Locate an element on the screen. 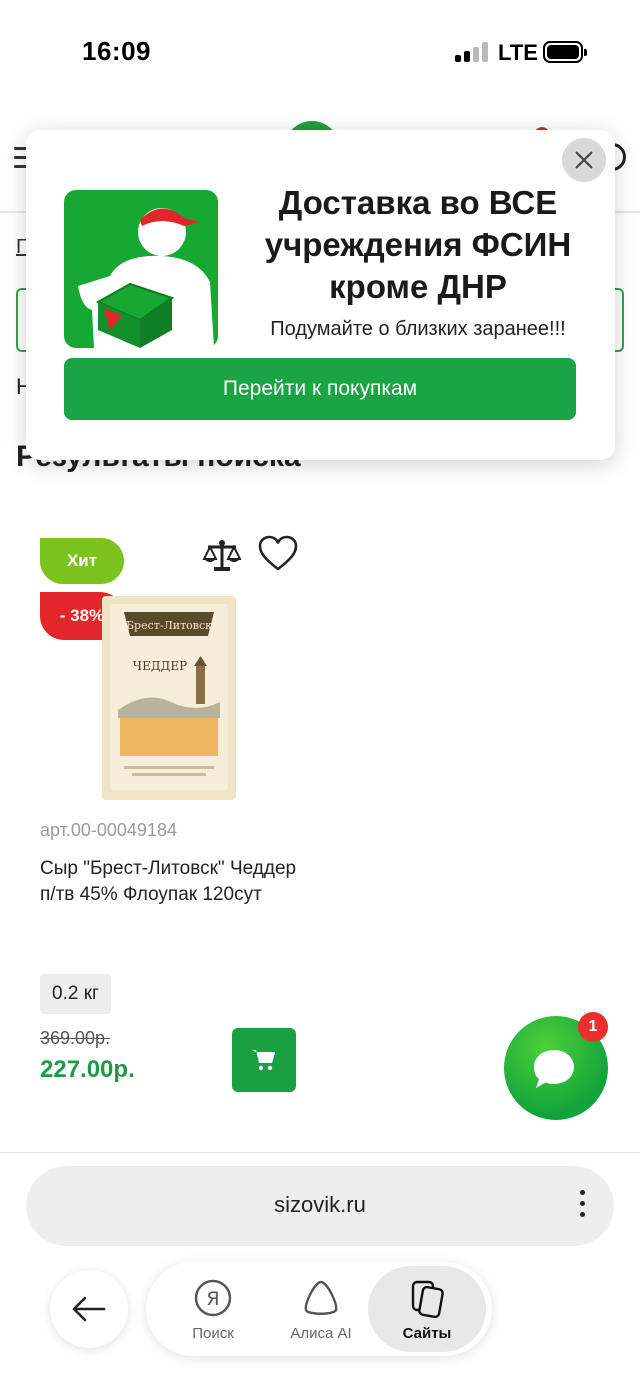  chat-notification-badge: 1 is located at coordinates (593, 1027).